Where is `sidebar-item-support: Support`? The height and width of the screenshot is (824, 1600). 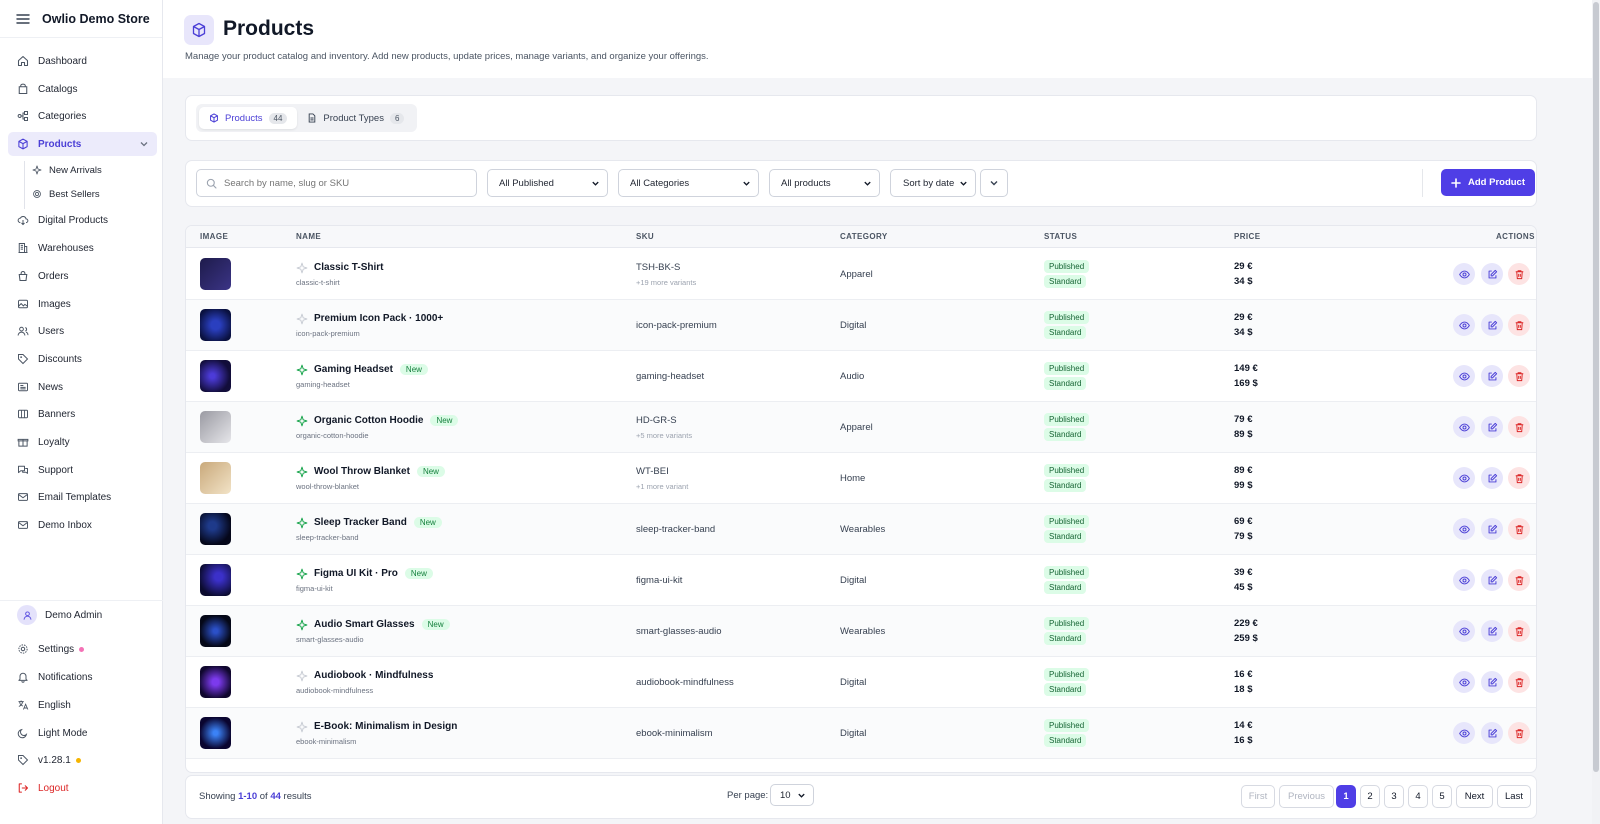
sidebar-item-support: Support is located at coordinates (82, 470).